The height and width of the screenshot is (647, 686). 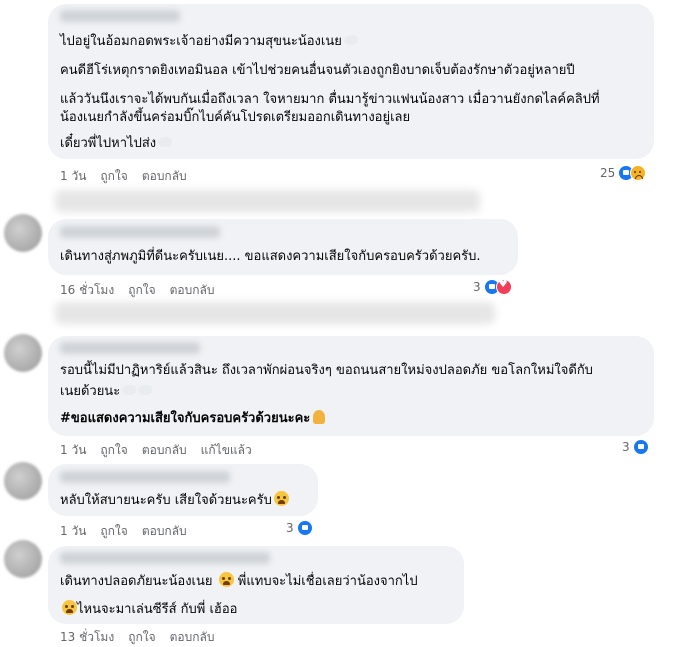 I want to click on edited-label: แก้ไขแล้ว, so click(x=226, y=450).